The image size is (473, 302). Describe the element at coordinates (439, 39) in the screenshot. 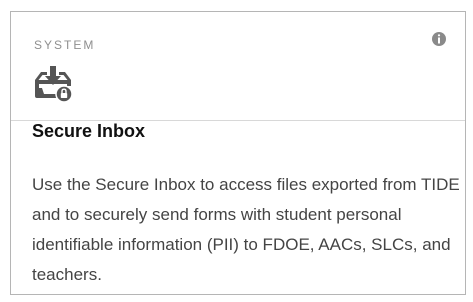

I see `info-icon` at that location.